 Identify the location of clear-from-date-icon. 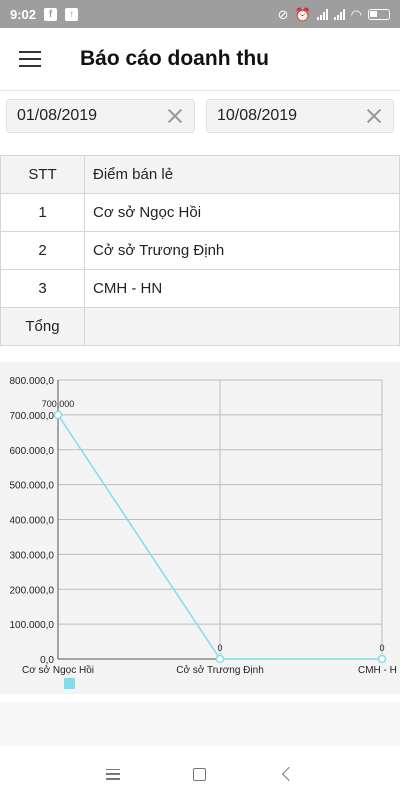
(175, 116).